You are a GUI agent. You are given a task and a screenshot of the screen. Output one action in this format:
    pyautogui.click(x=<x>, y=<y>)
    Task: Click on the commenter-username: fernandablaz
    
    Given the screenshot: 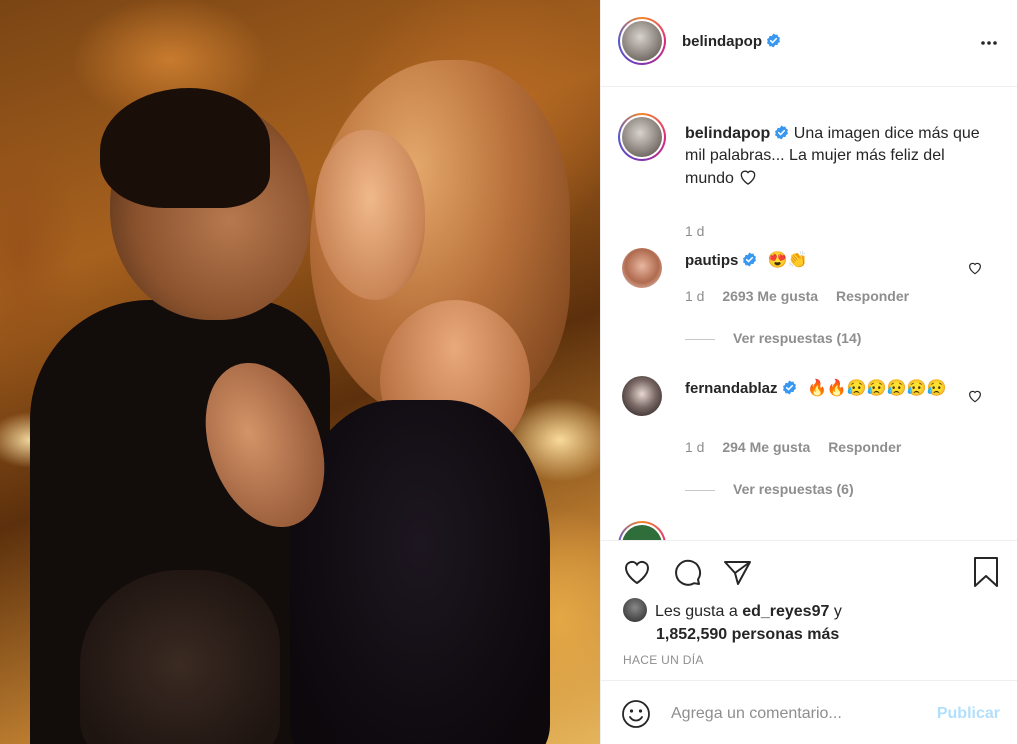 What is the action you would take?
    pyautogui.click(x=731, y=388)
    